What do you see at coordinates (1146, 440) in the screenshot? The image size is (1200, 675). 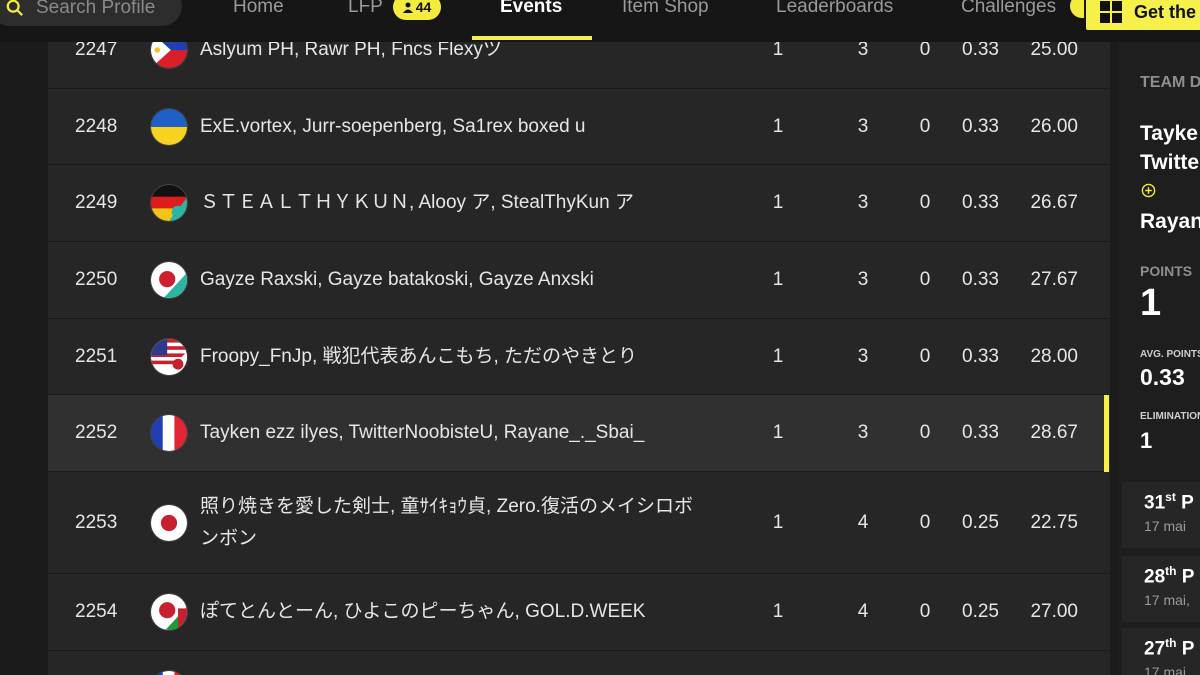 I see `eliminations-value: 1` at bounding box center [1146, 440].